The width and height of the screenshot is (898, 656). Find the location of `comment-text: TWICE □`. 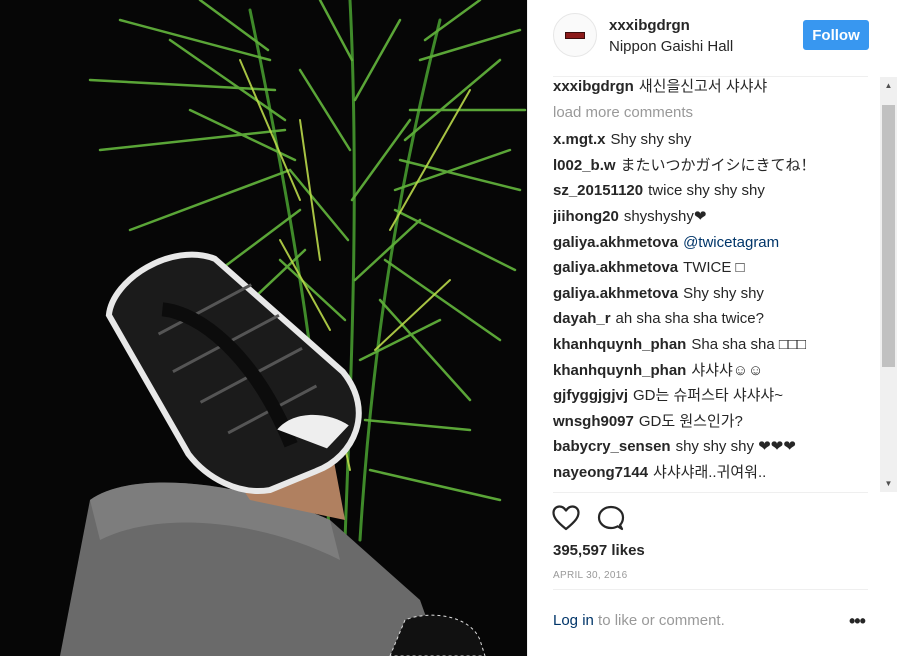

comment-text: TWICE □ is located at coordinates (714, 267).